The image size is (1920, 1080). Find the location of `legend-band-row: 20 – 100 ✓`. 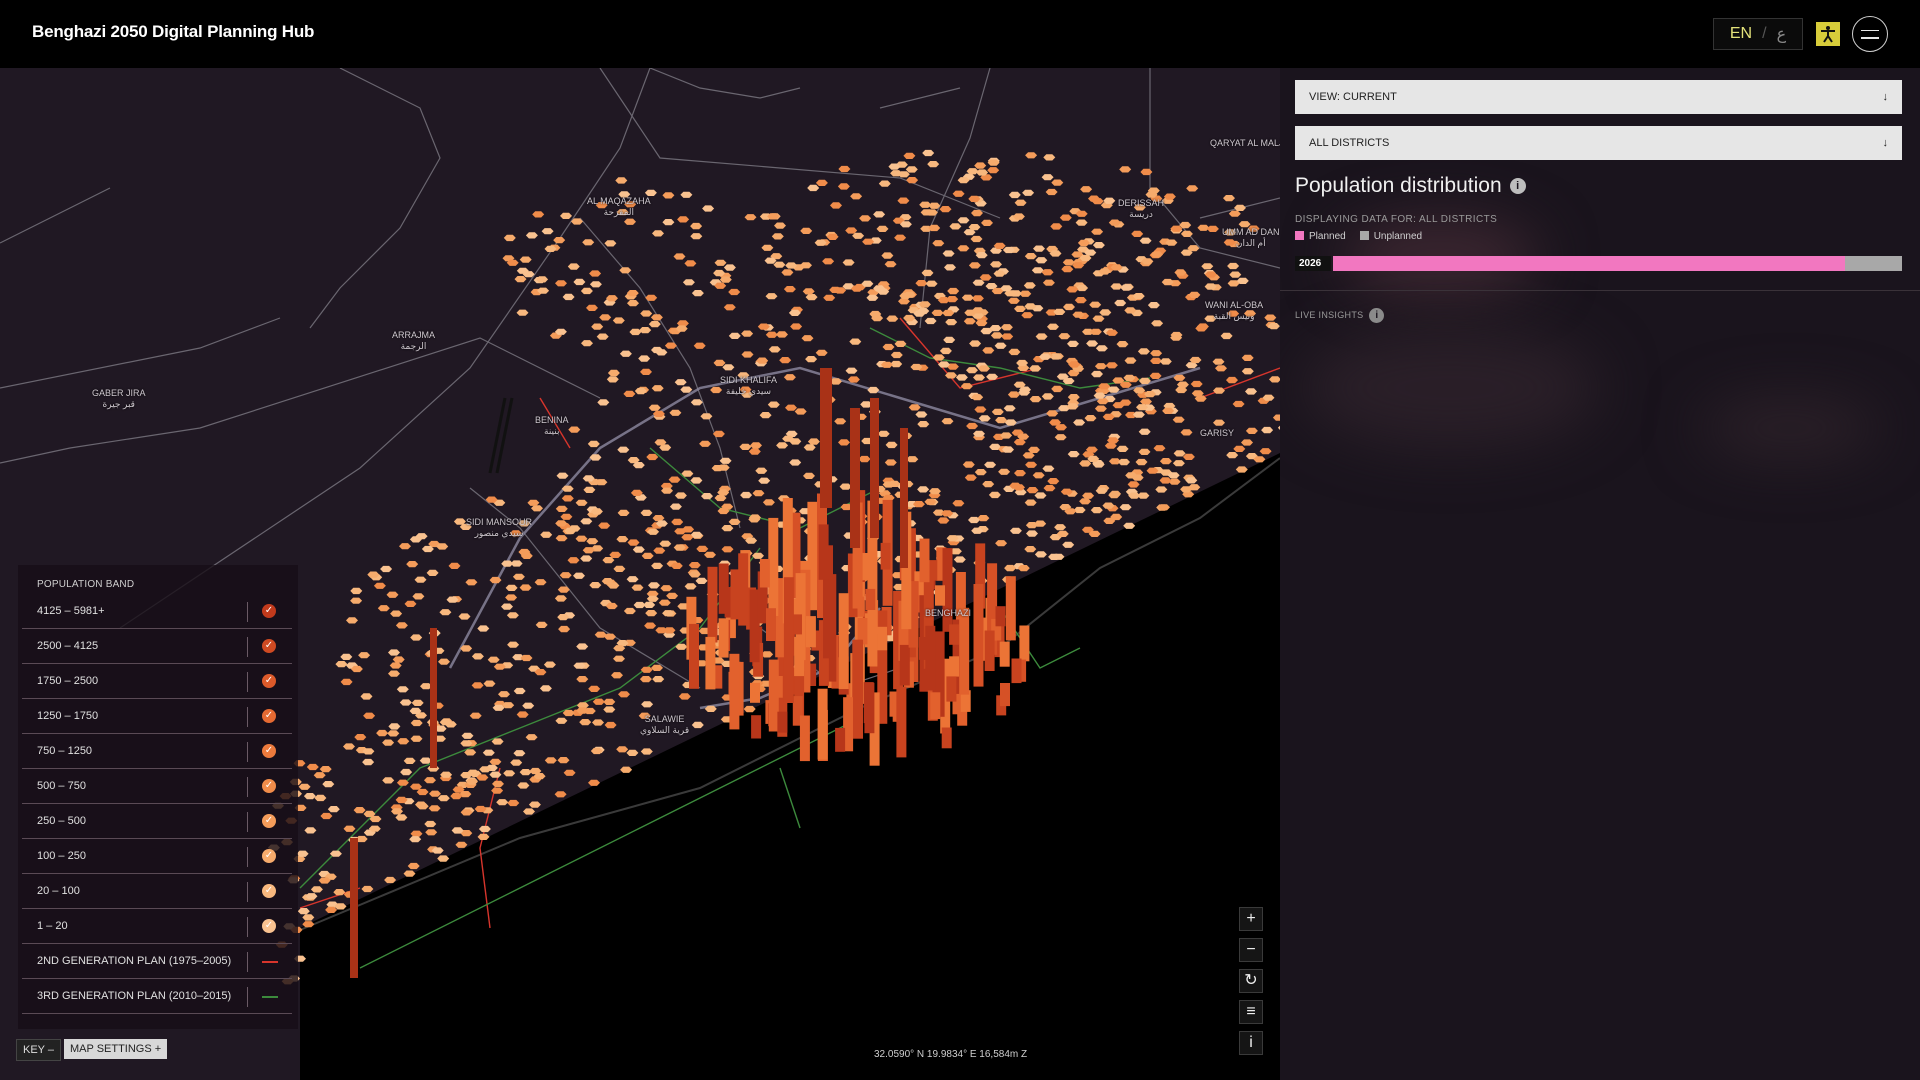

legend-band-row: 20 – 100 ✓ is located at coordinates (157, 891).